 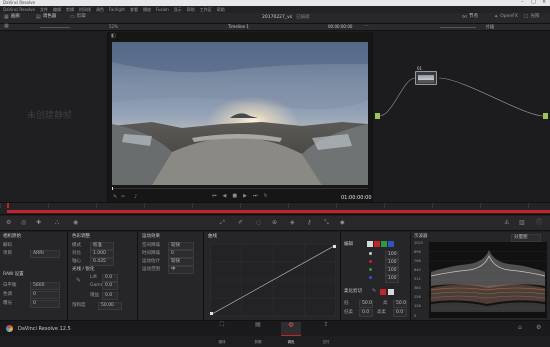 What do you see at coordinates (8, 205) in the screenshot?
I see `timeline-playhead` at bounding box center [8, 205].